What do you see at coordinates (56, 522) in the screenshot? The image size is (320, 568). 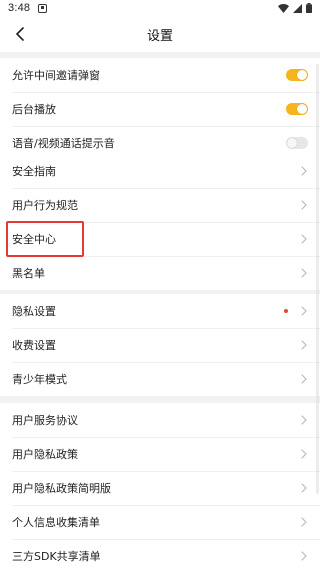 I see `row-label: 个人信息收集清单` at bounding box center [56, 522].